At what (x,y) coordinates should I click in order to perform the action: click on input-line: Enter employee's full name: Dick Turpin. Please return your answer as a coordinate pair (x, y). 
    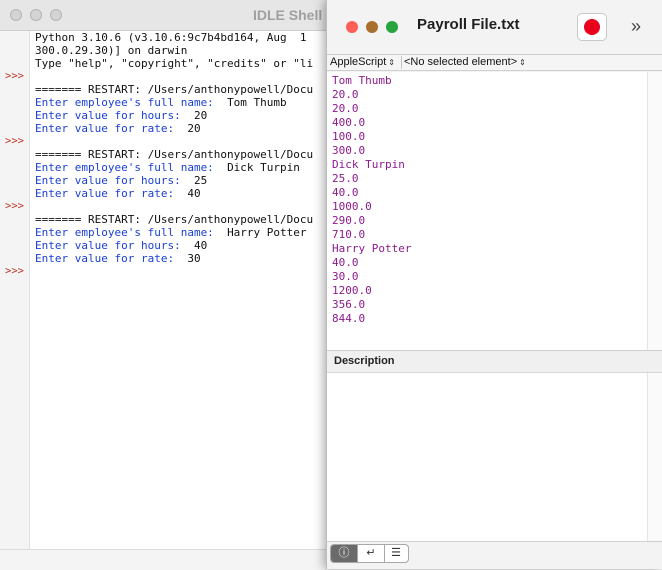
    Looking at the image, I should click on (167, 167).